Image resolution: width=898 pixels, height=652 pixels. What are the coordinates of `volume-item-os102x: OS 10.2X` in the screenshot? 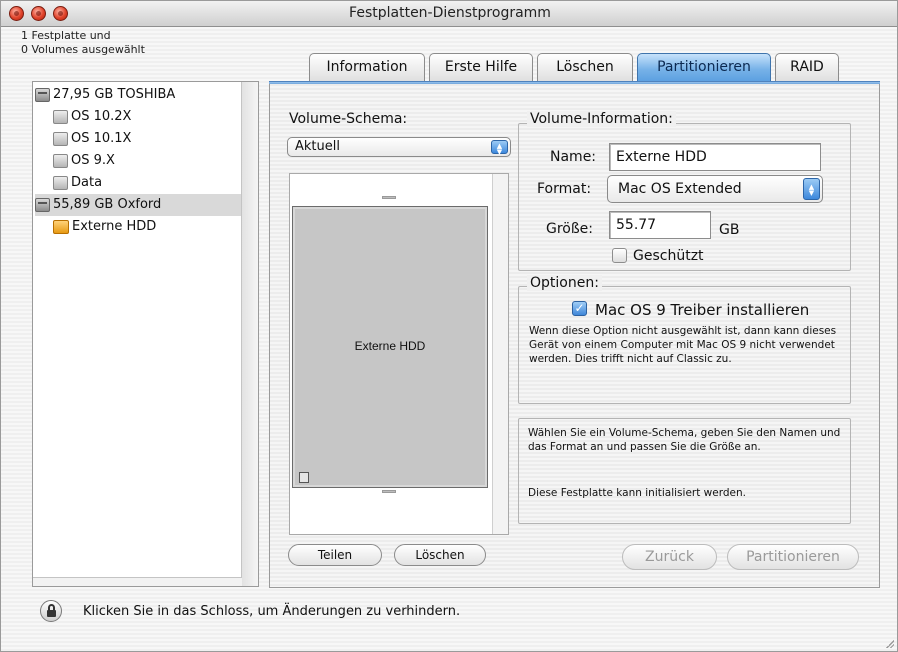 It's located at (92, 117).